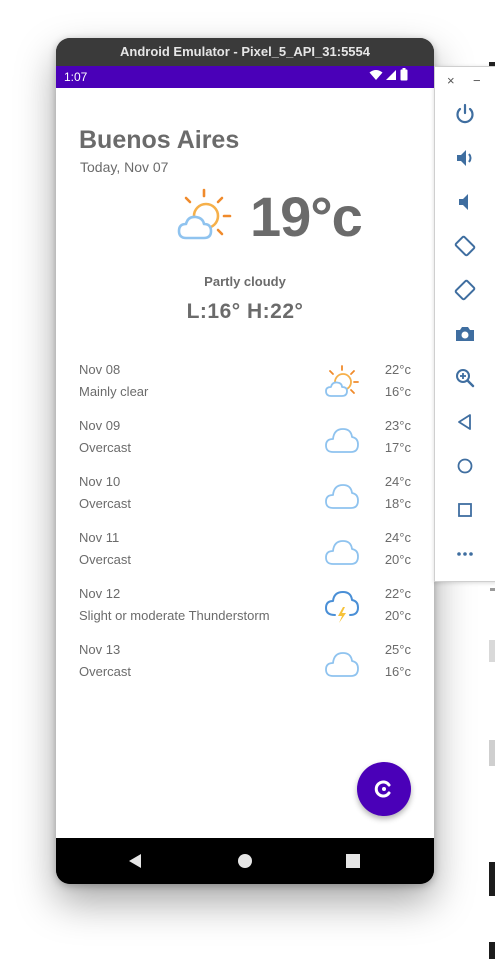 The width and height of the screenshot is (495, 959). Describe the element at coordinates (245, 555) in the screenshot. I see `forecast-row: Nov 11 Overcast 24°c 20°c` at that location.